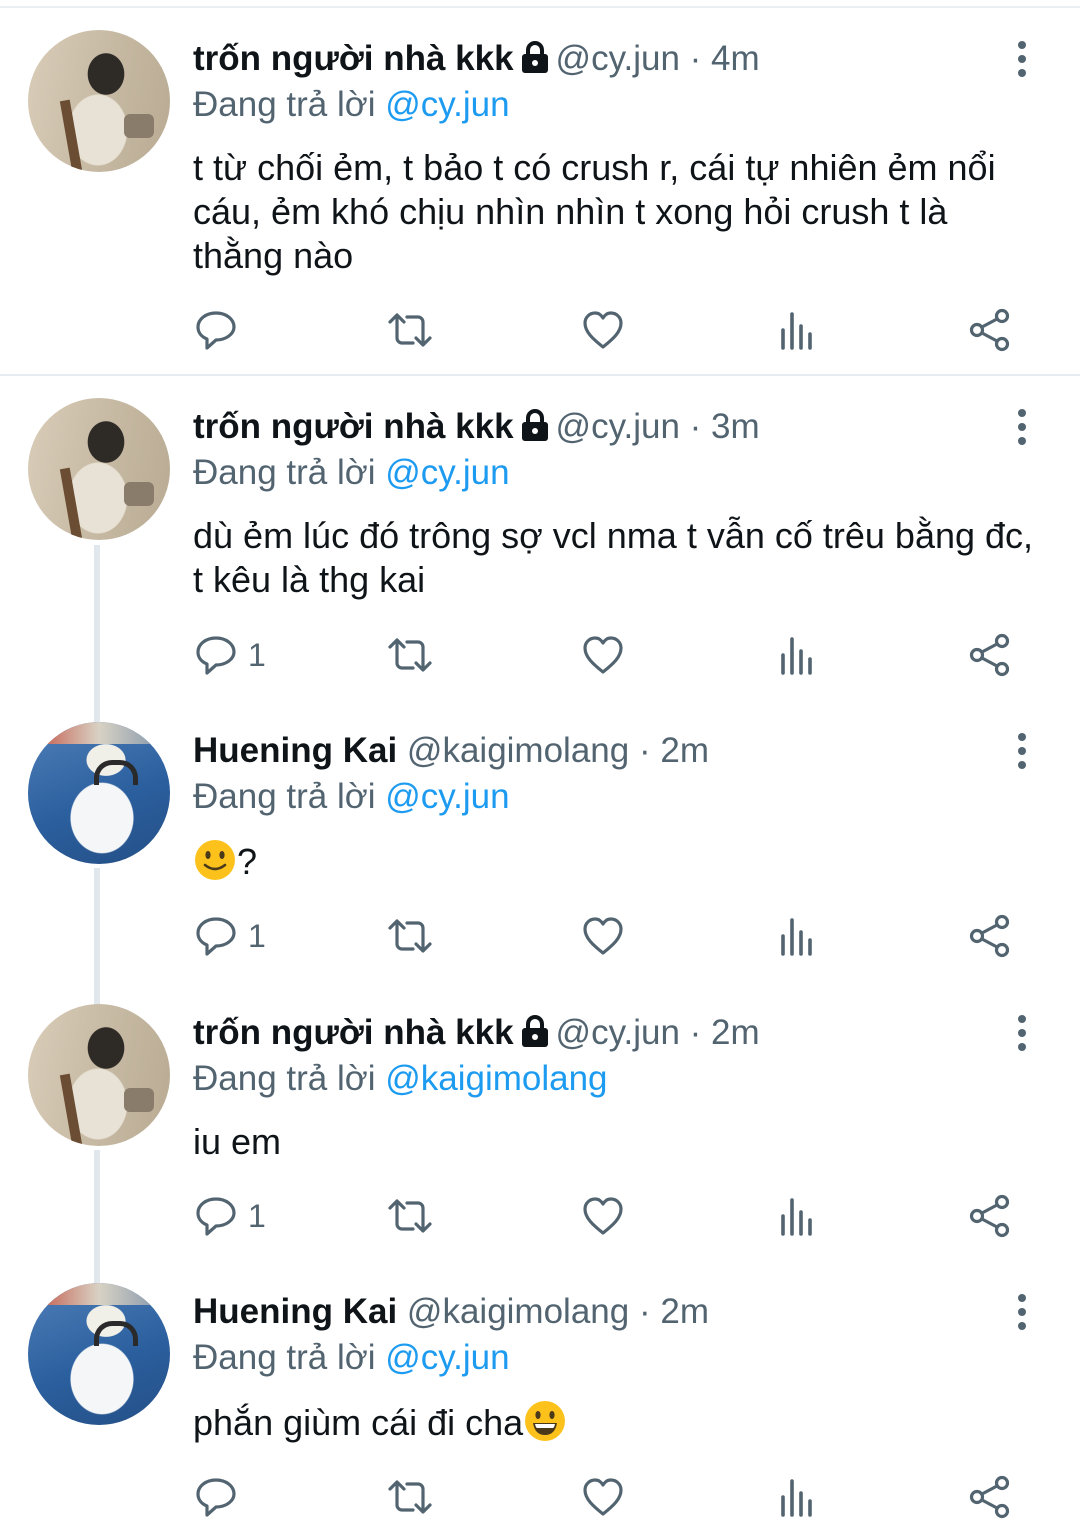 The image size is (1080, 1538). What do you see at coordinates (545, 1426) in the screenshot?
I see `grinning-face-icon` at bounding box center [545, 1426].